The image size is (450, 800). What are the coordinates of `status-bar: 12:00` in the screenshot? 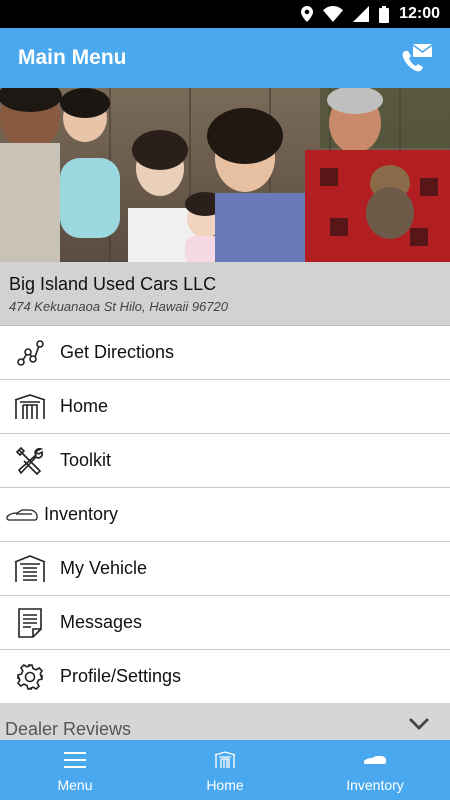 It's located at (225, 14).